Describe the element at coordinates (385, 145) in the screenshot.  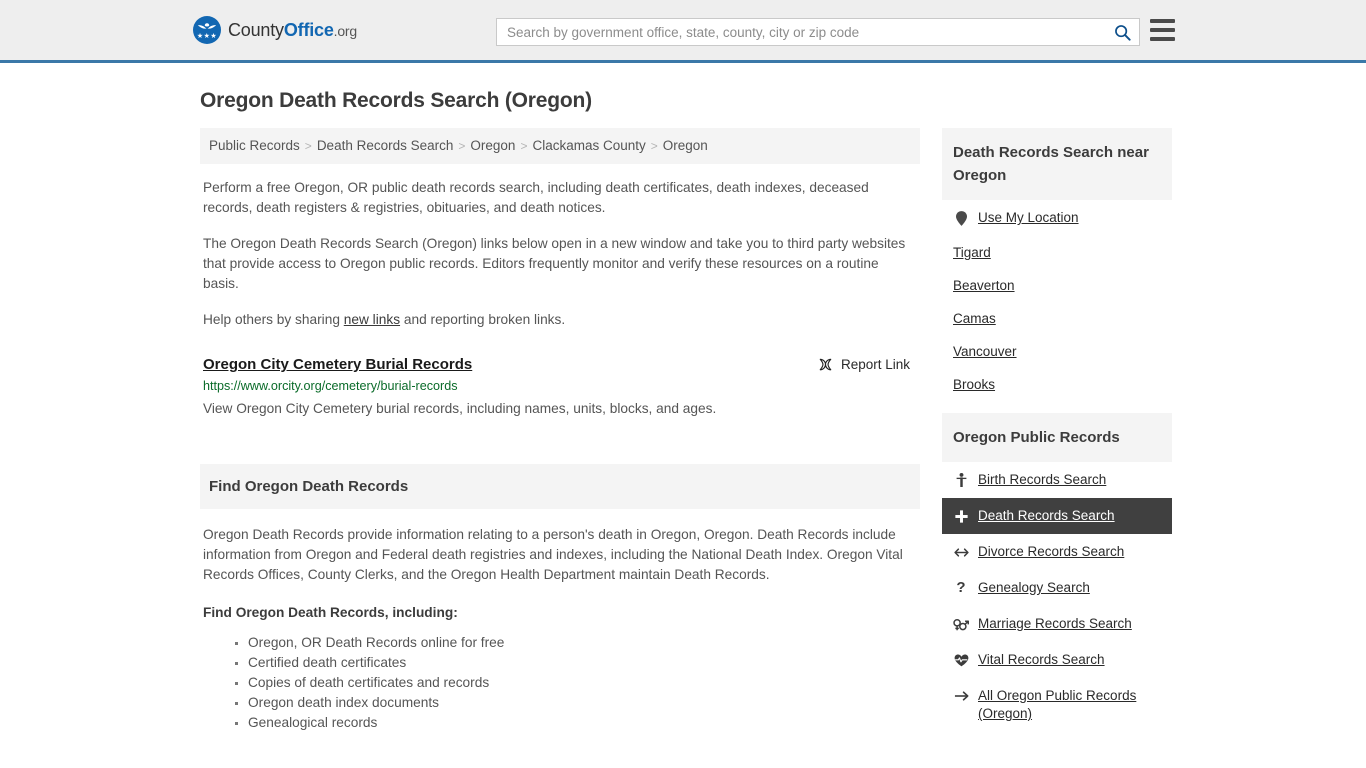
I see `breadcrumb-item-death-records-search: Death Records Search` at that location.